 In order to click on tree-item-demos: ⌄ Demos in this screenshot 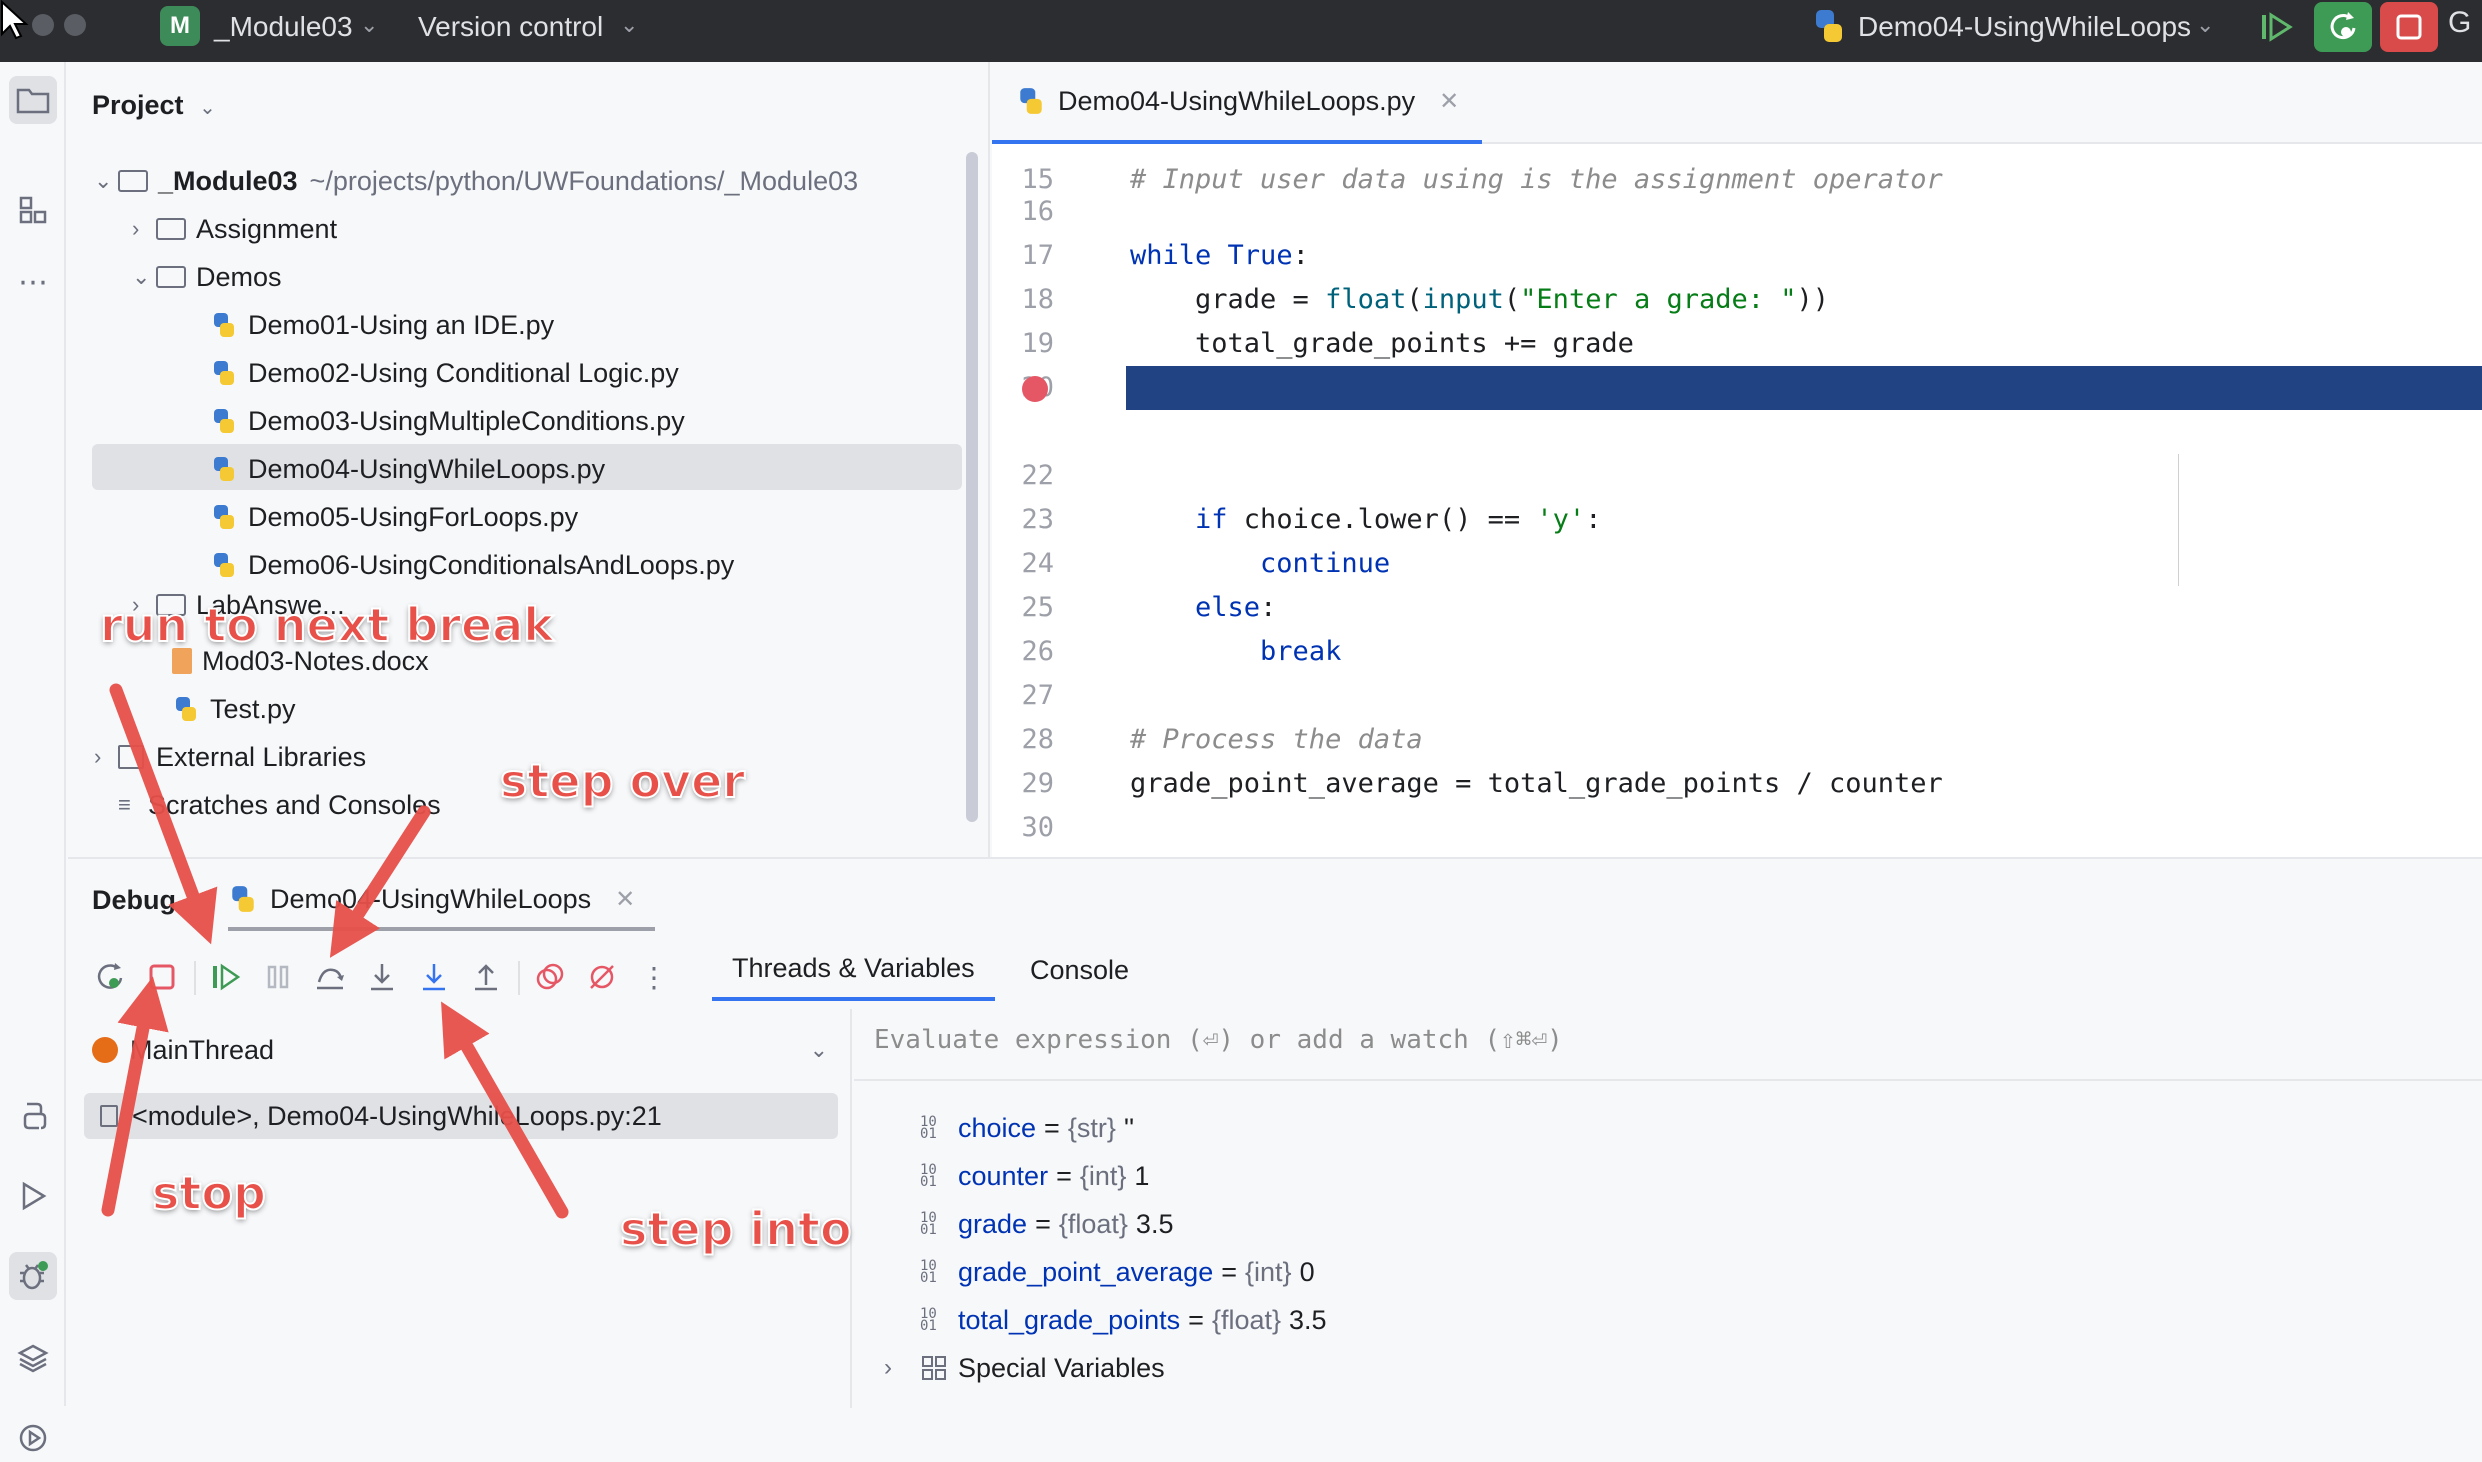, I will do `click(207, 277)`.